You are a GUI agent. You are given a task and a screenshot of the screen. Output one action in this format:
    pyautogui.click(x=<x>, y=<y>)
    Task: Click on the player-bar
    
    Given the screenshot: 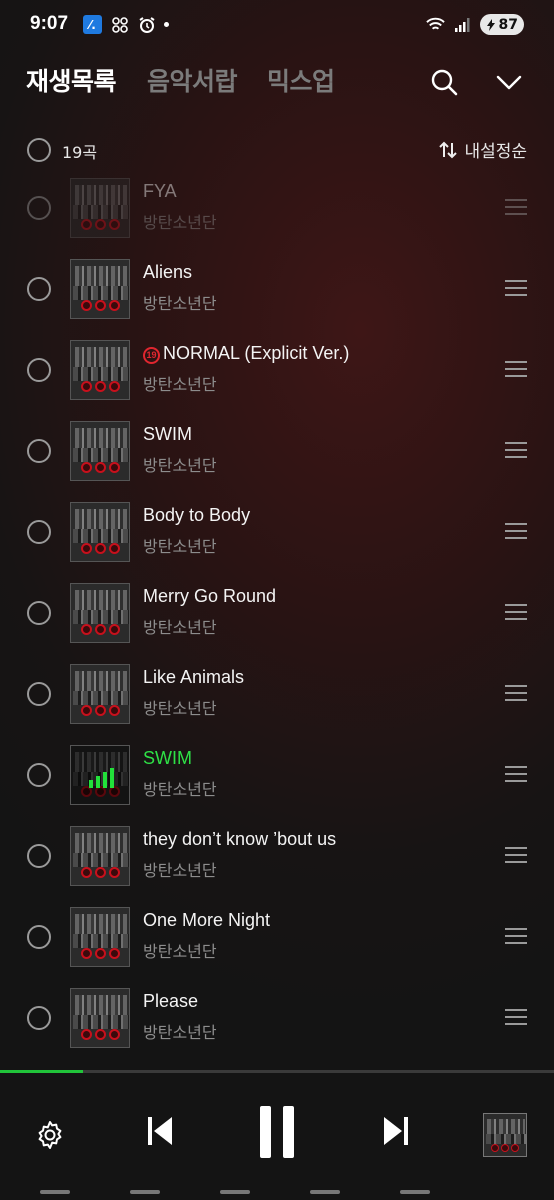 What is the action you would take?
    pyautogui.click(x=277, y=1136)
    